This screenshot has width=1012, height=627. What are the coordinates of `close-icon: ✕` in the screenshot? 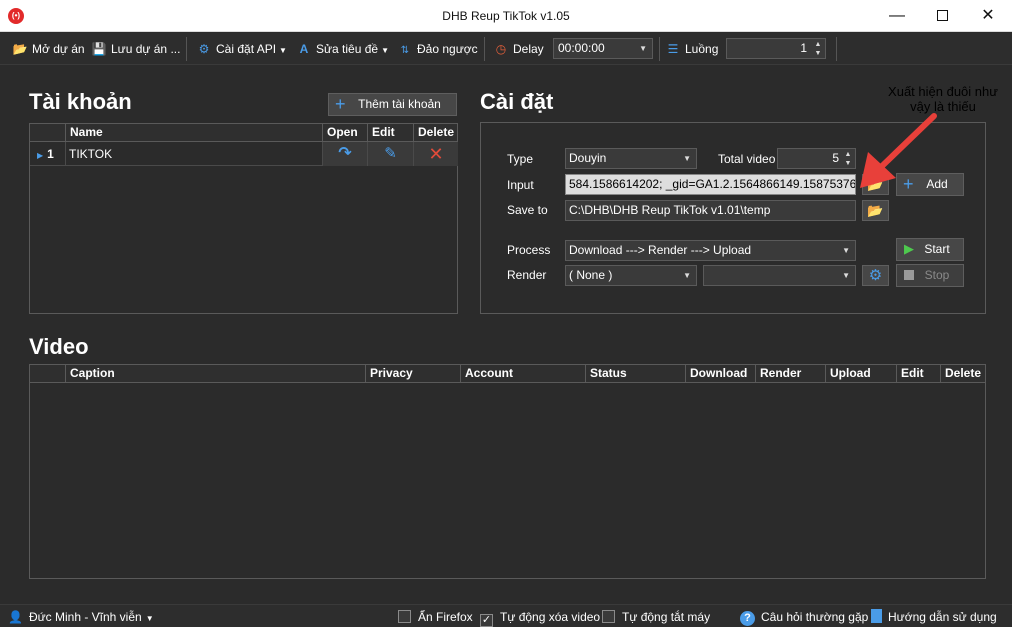 It's located at (988, 15).